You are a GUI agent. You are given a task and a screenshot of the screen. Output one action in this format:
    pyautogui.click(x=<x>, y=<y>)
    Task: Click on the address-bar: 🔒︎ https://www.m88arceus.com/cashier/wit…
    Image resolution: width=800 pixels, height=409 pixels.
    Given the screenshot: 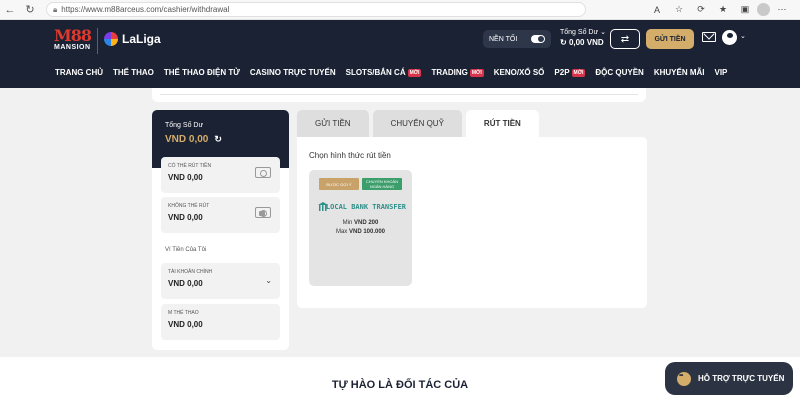 What is the action you would take?
    pyautogui.click(x=316, y=9)
    